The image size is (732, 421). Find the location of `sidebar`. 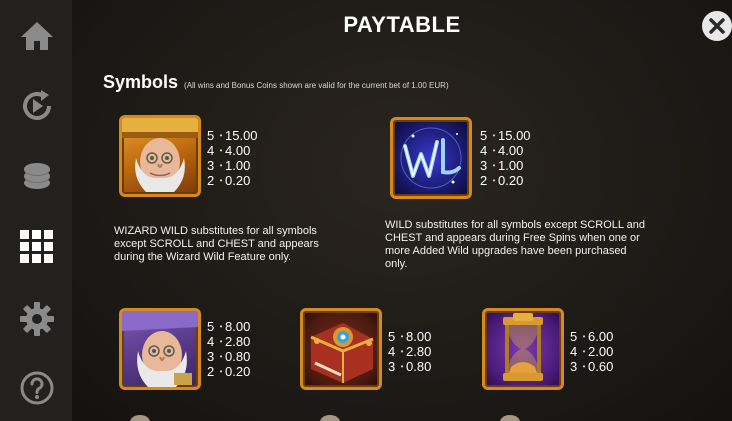

sidebar is located at coordinates (36, 210).